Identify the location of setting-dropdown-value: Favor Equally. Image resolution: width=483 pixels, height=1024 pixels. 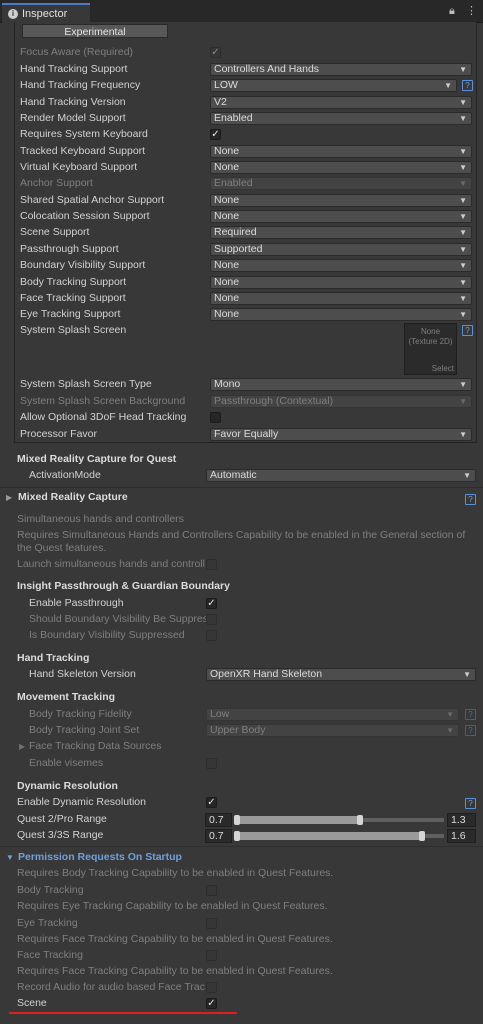
(246, 434).